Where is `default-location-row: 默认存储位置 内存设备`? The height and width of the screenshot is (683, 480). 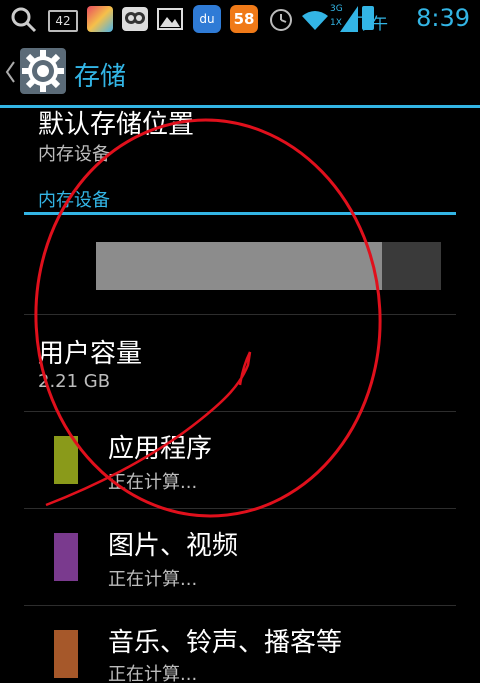
default-location-row: 默认存储位置 内存设备 is located at coordinates (240, 143).